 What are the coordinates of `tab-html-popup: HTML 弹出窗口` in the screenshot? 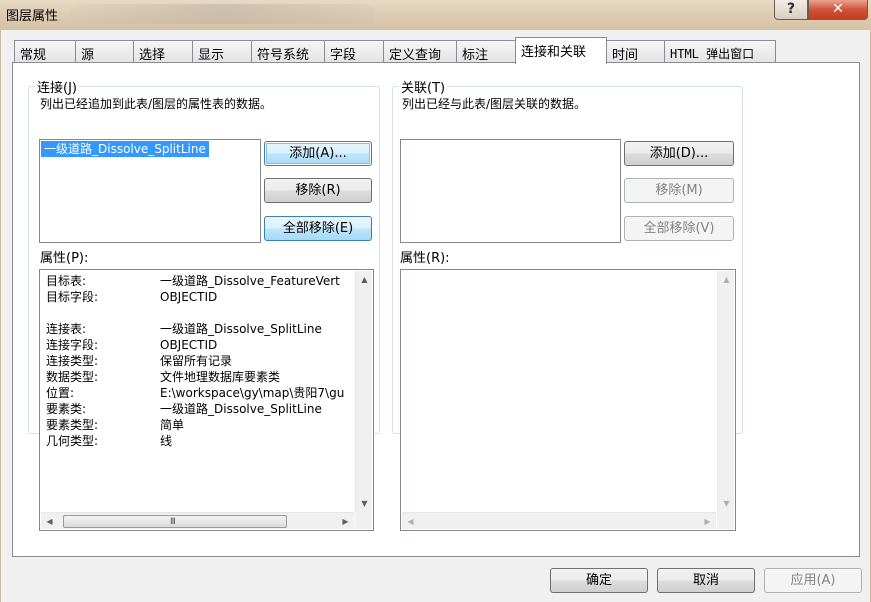 It's located at (720, 51).